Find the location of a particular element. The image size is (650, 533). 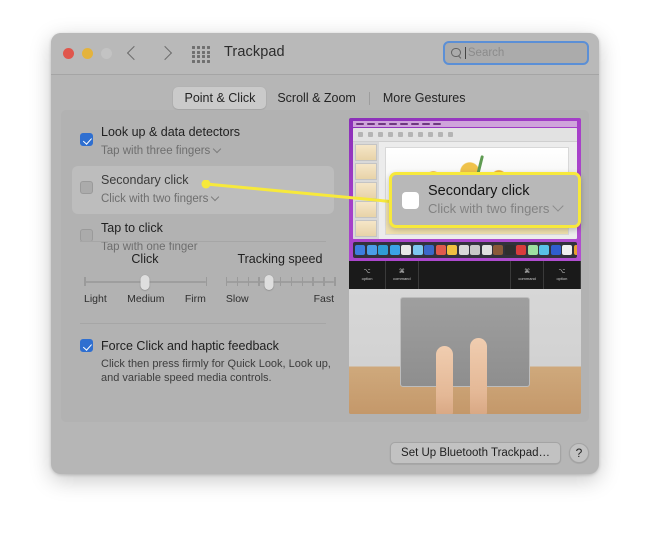

grid-icon is located at coordinates (201, 54).